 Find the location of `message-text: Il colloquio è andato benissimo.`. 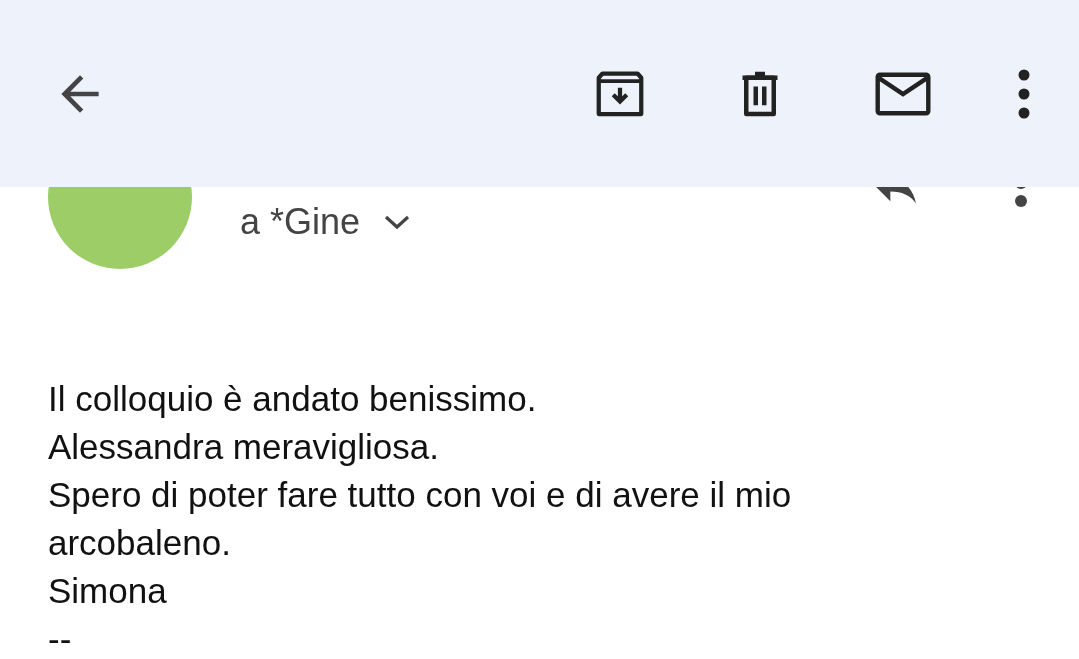

message-text: Il colloquio è andato benissimo. is located at coordinates (293, 399).